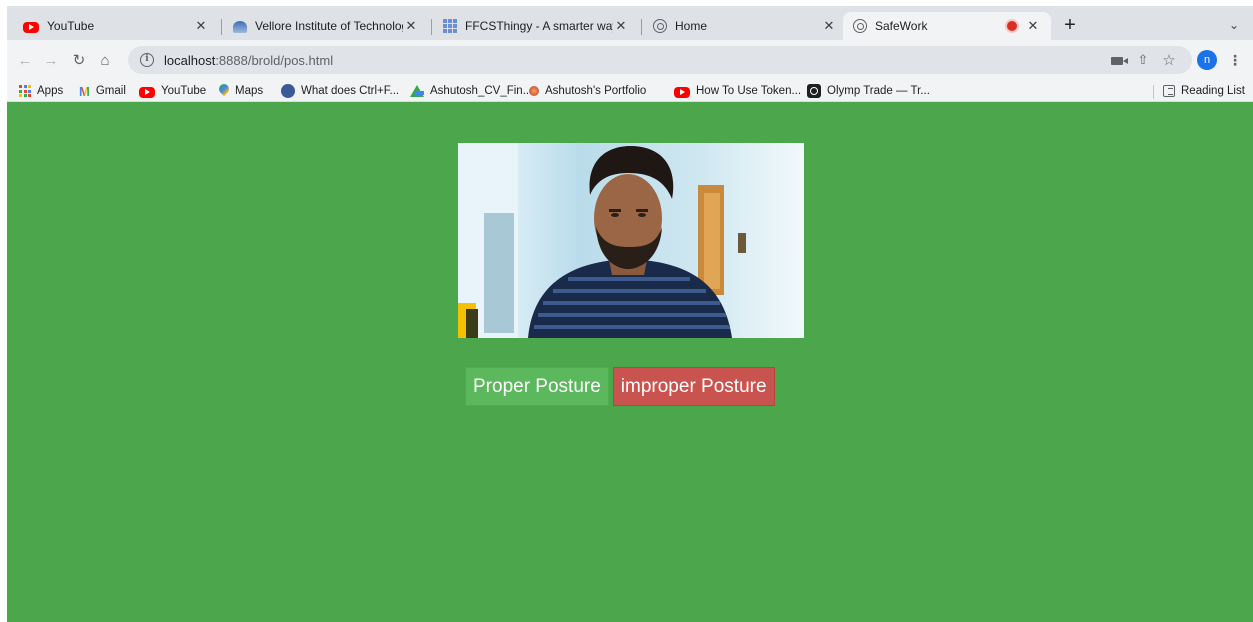 The height and width of the screenshot is (622, 1253). What do you see at coordinates (596, 91) in the screenshot?
I see `bookmark-label: Ashutosh's Portfolio` at bounding box center [596, 91].